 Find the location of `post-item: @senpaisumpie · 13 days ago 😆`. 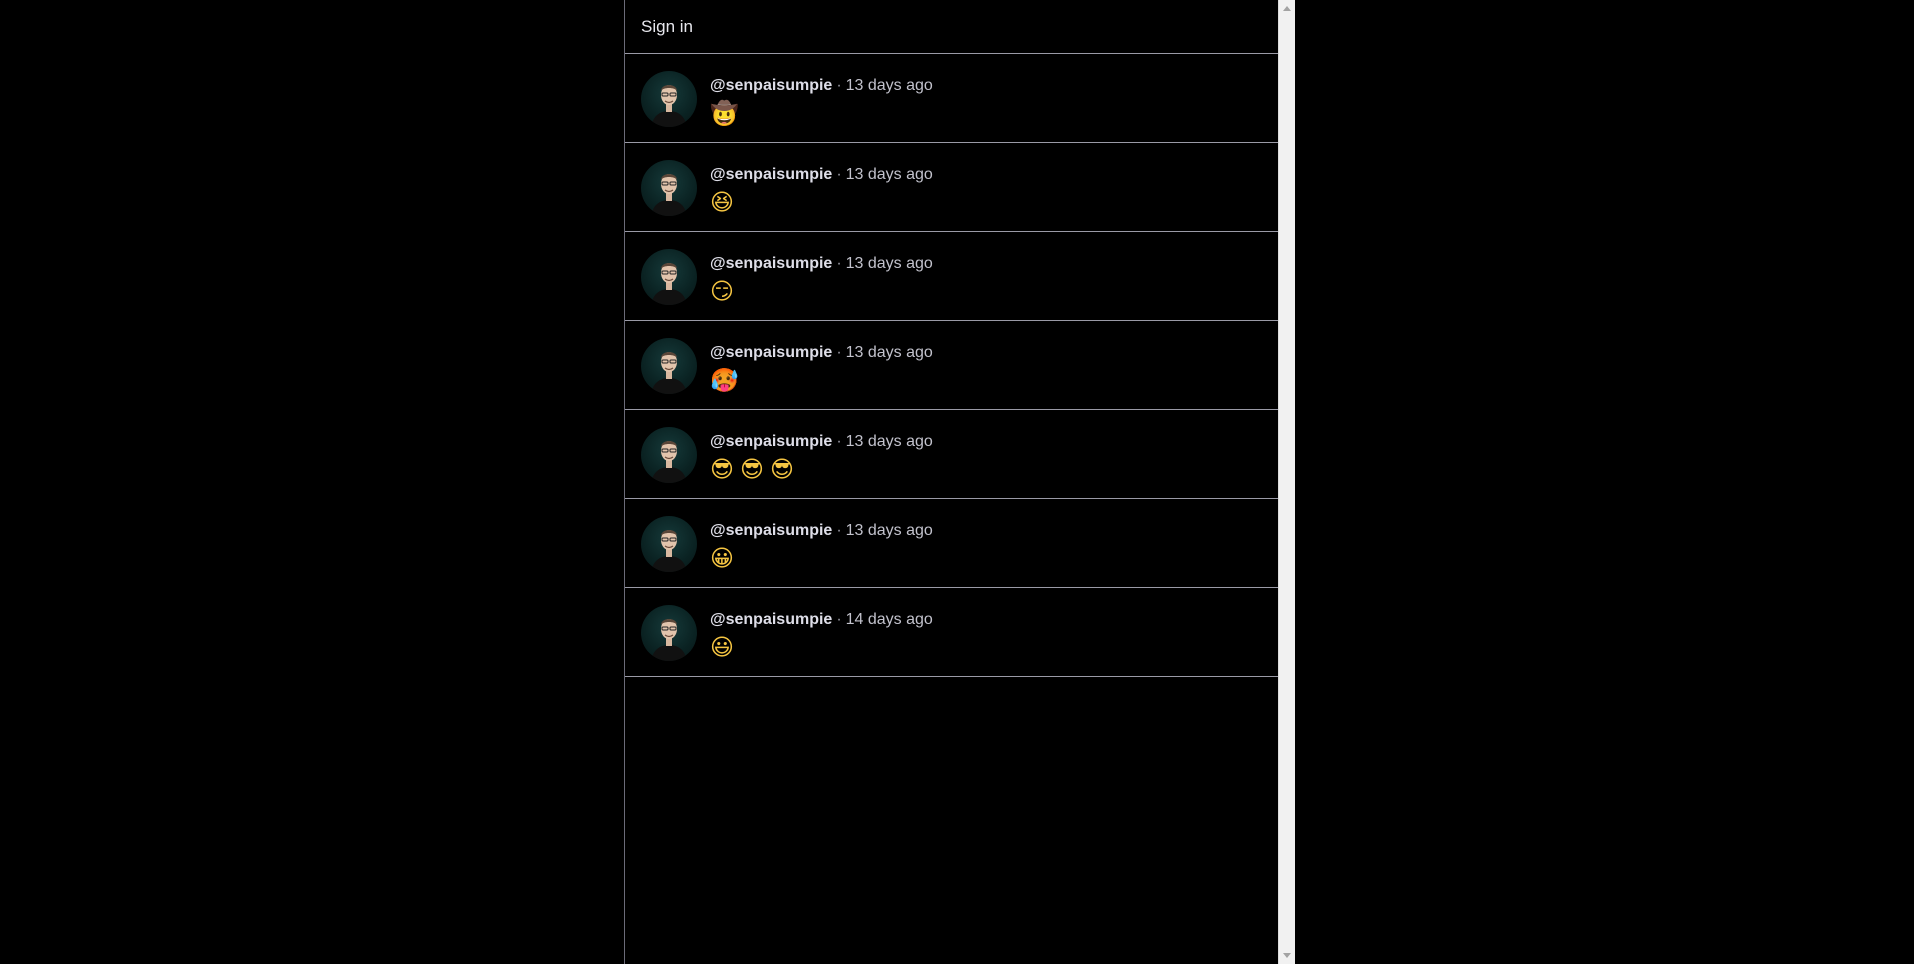

post-item: @senpaisumpie · 13 days ago 😆 is located at coordinates (951, 187).